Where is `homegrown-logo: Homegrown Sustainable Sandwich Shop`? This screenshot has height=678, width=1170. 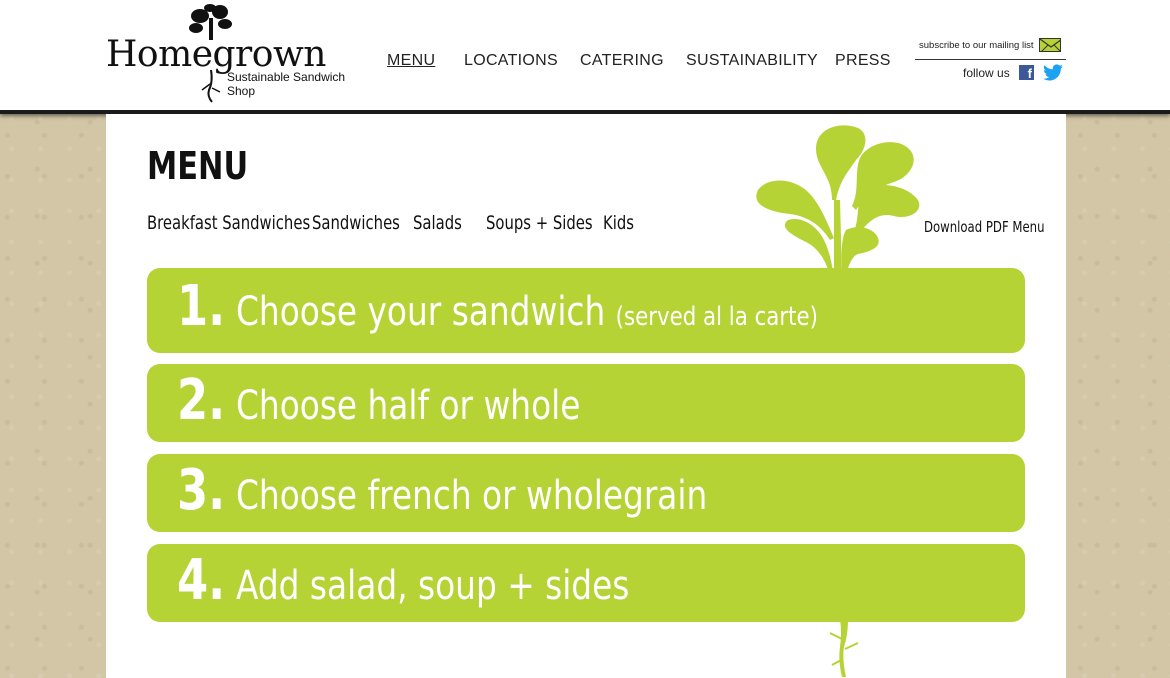
homegrown-logo: Homegrown Sustainable Sandwich Shop is located at coordinates (234, 54).